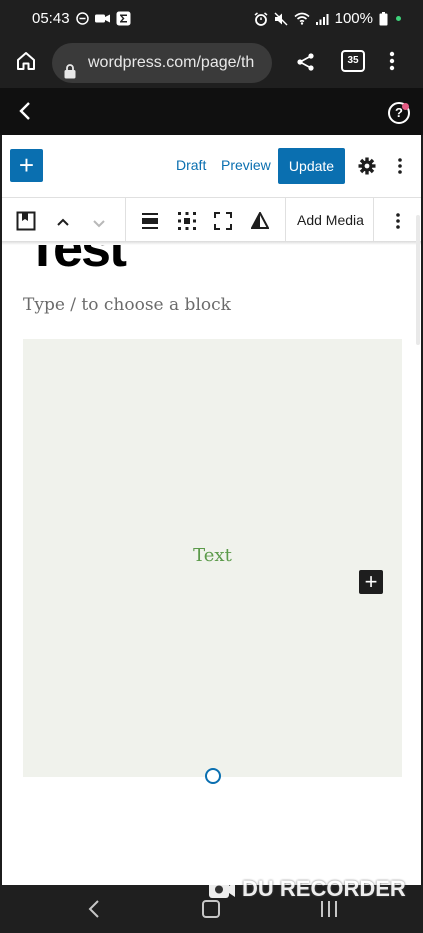 The image size is (423, 933). What do you see at coordinates (51, 18) in the screenshot?
I see `status-time: 05:43` at bounding box center [51, 18].